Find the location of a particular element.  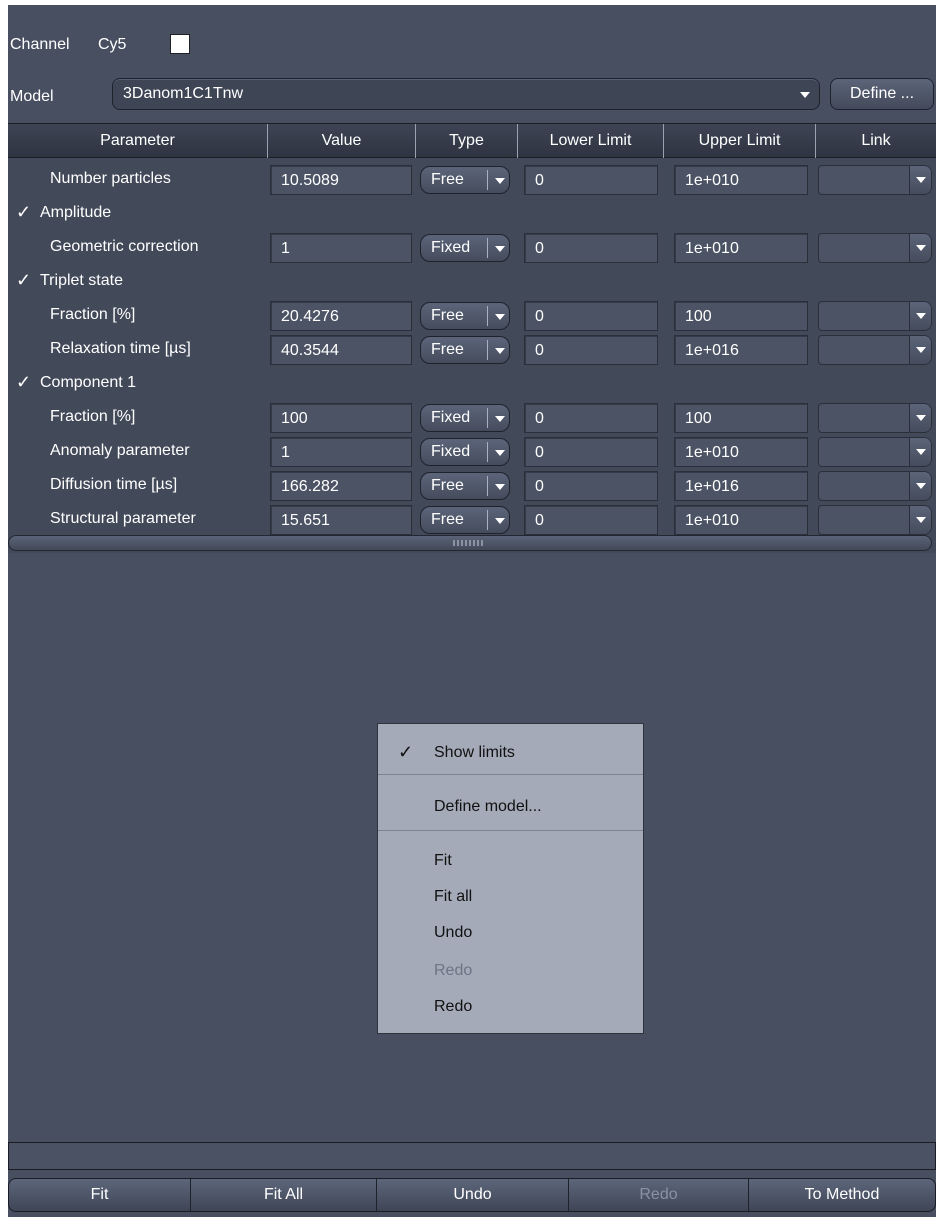

value-field: 40.3544 is located at coordinates (341, 350).